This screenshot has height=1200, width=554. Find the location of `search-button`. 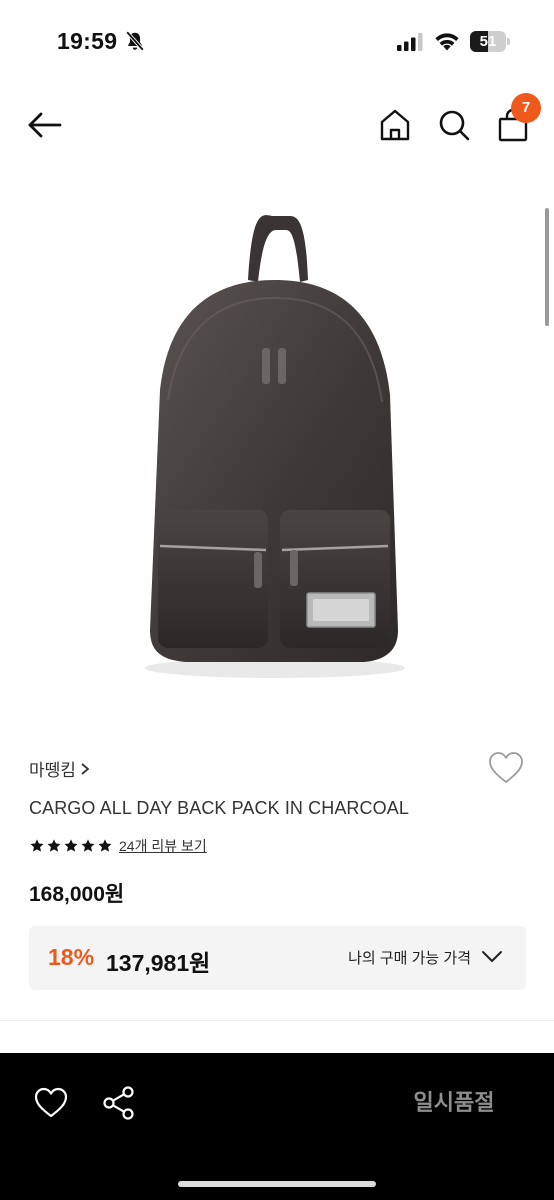

search-button is located at coordinates (454, 125).